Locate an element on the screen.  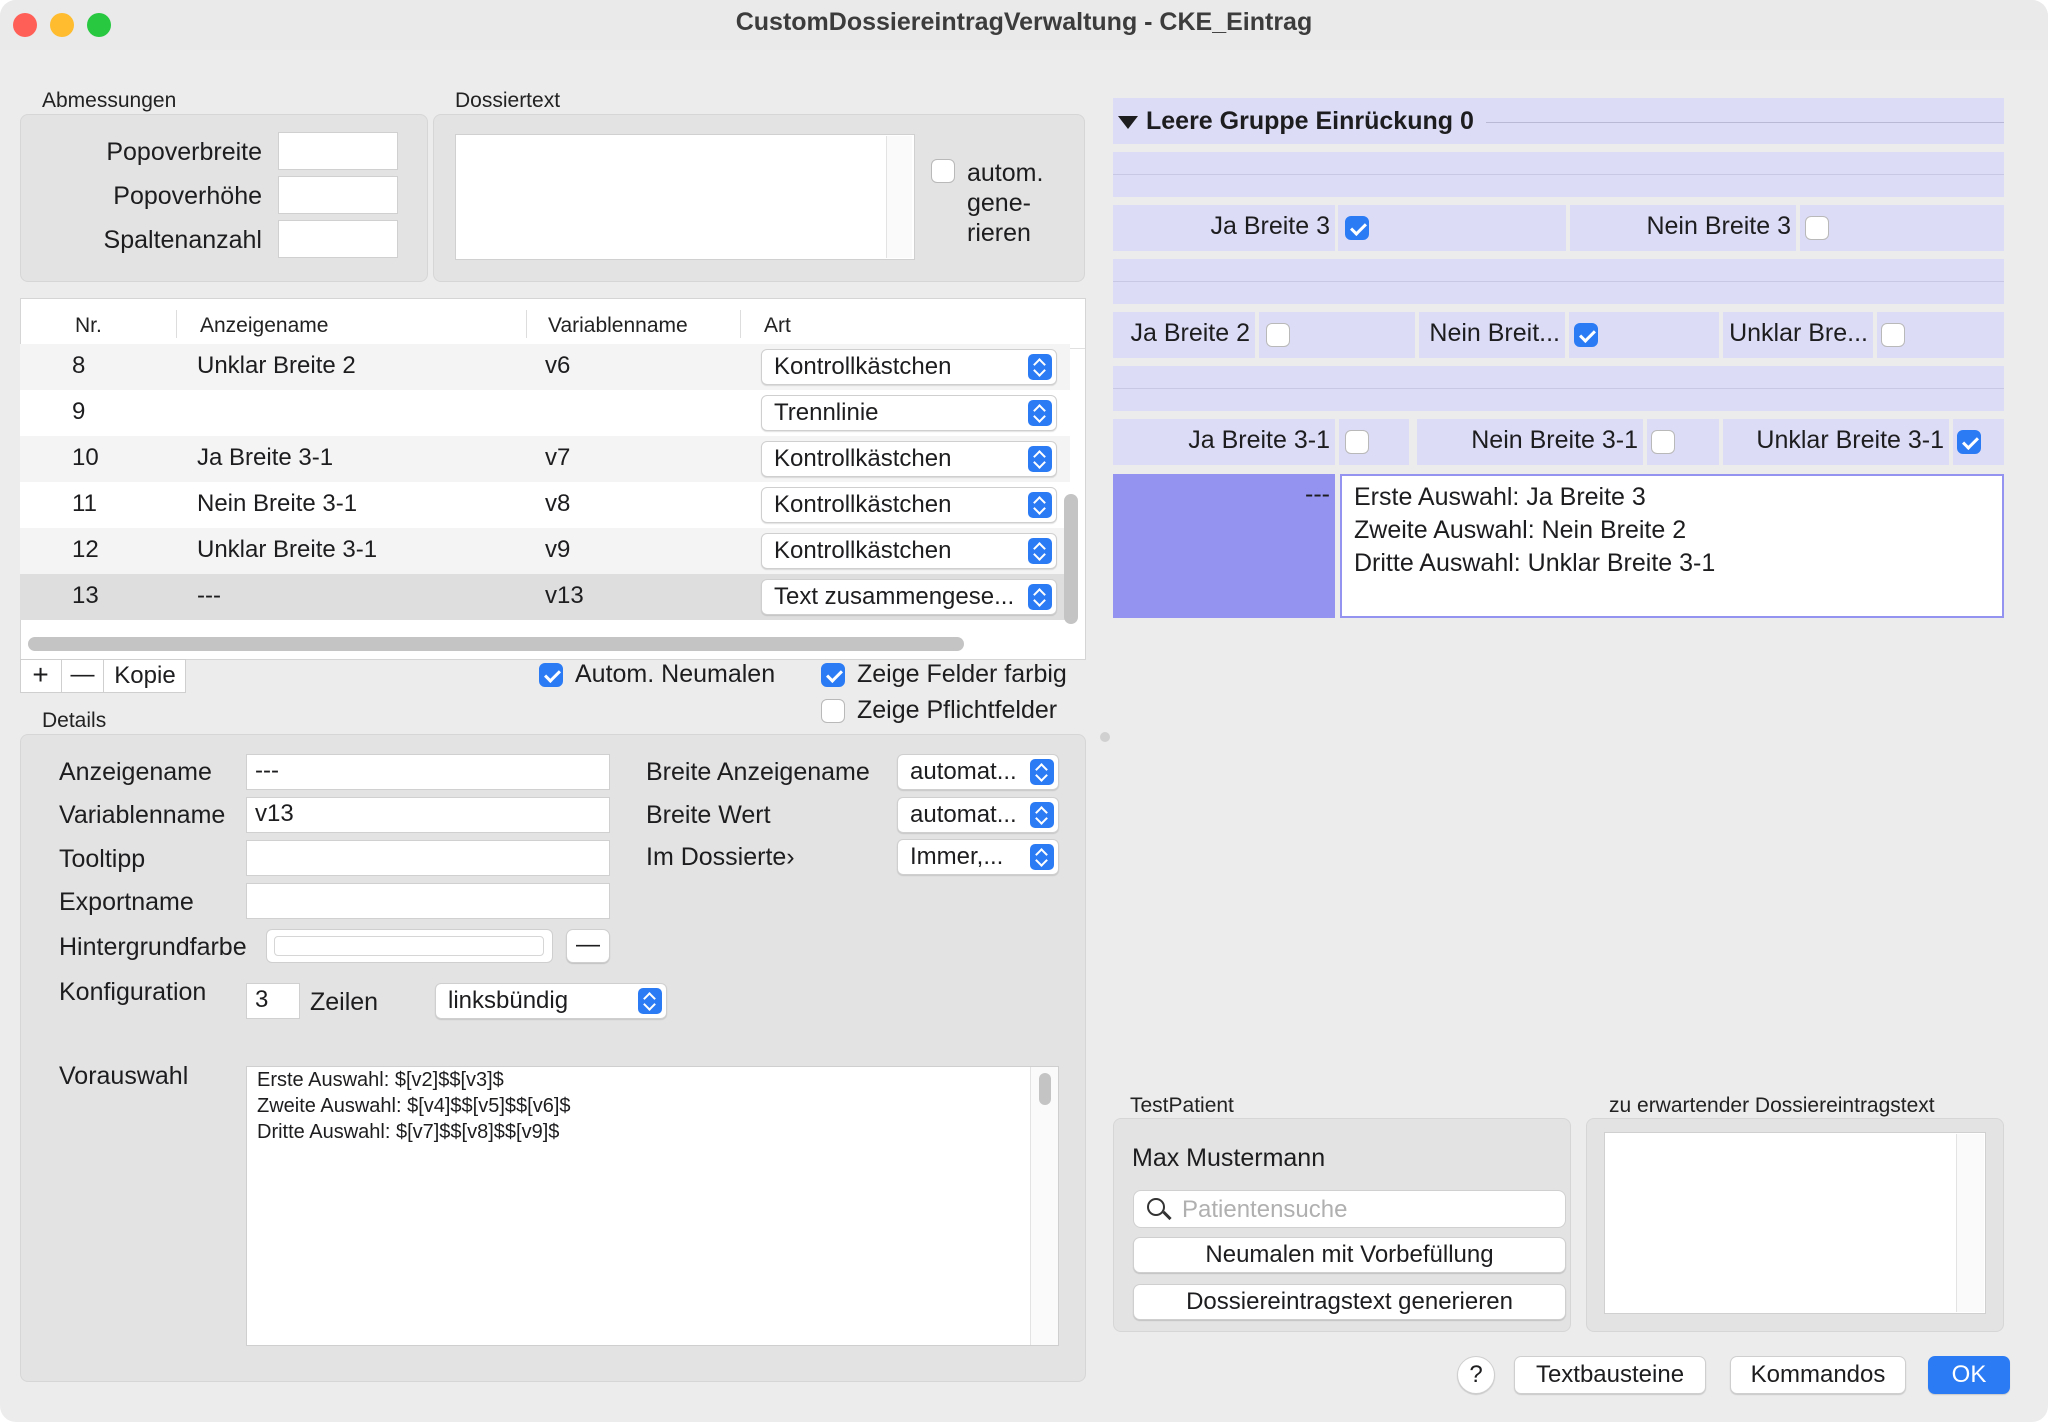
hintergrundfarbe-clear-button: — is located at coordinates (588, 946).